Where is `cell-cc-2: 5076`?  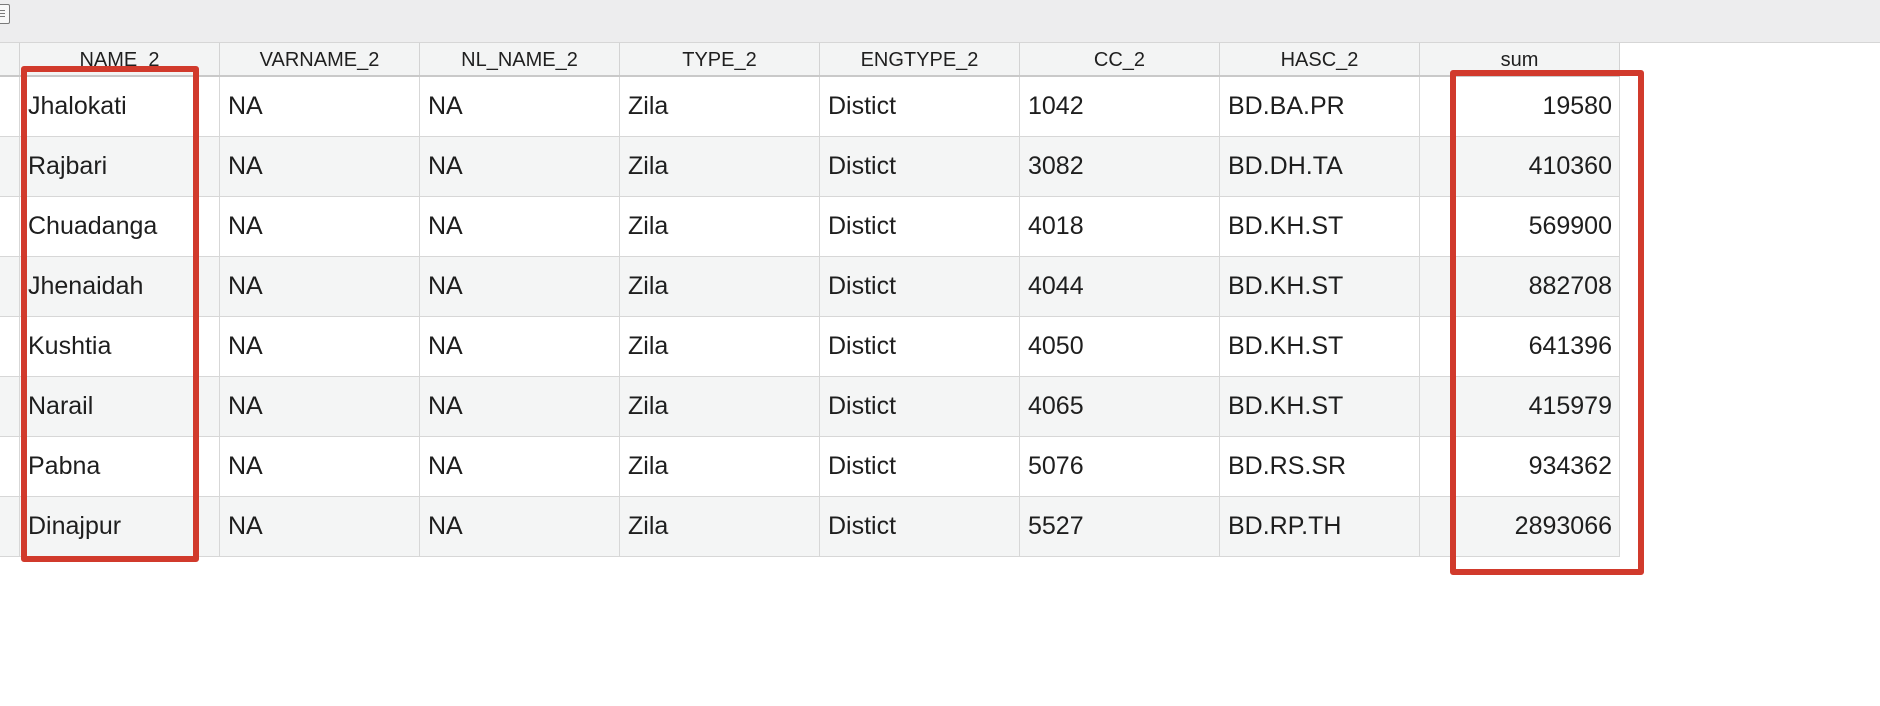
cell-cc-2: 5076 is located at coordinates (1120, 466).